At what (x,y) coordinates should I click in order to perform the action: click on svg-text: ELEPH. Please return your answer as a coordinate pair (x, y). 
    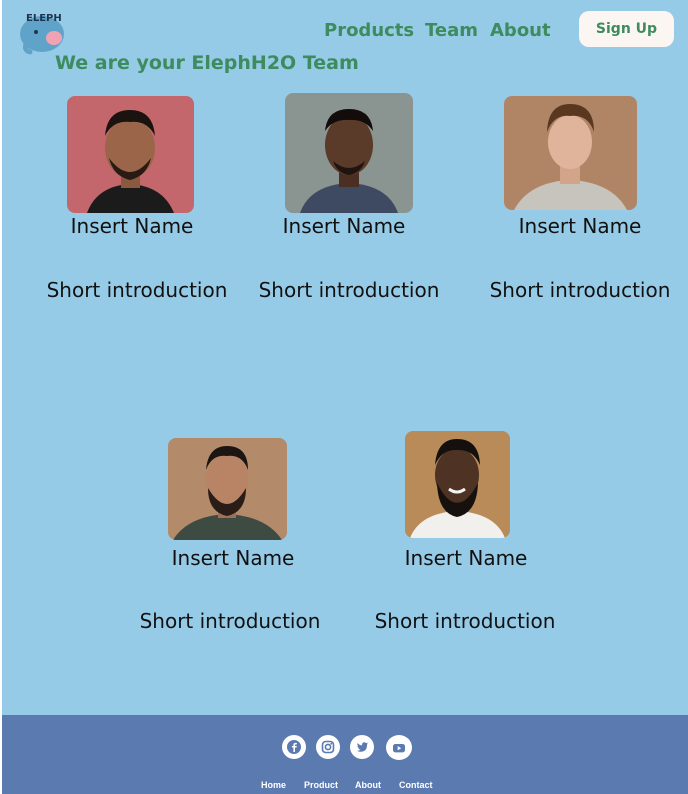
    Looking at the image, I should click on (44, 18).